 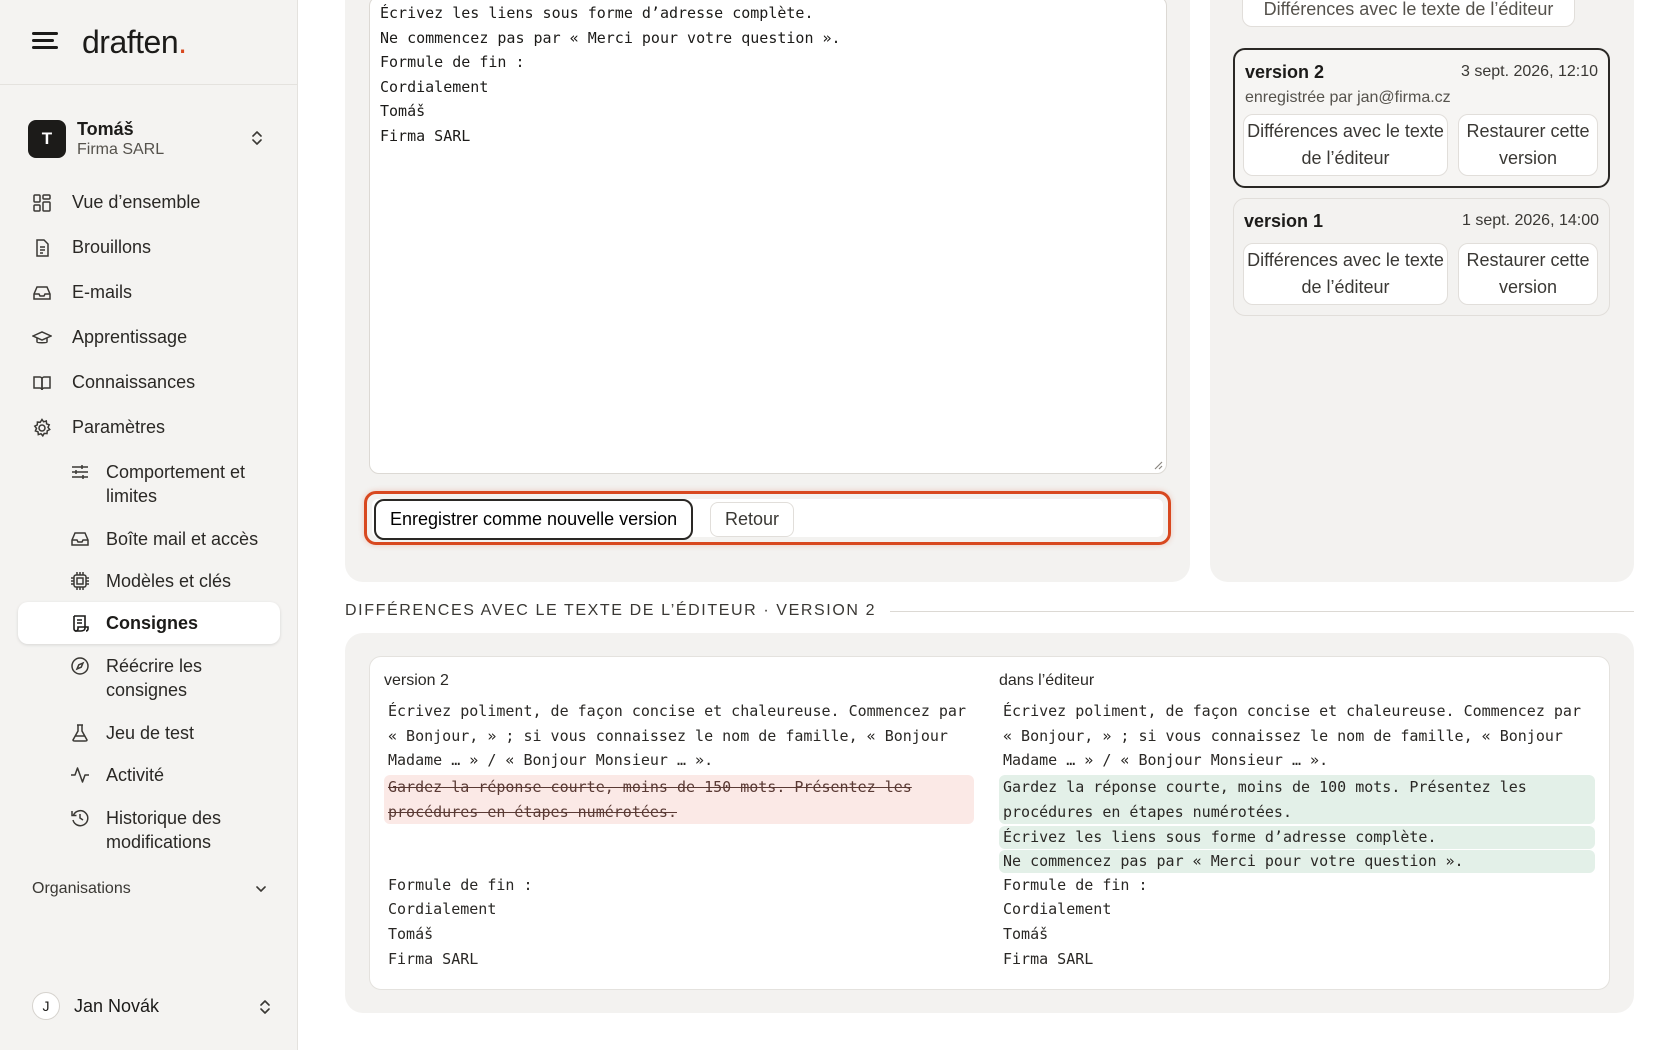 I want to click on version-author: enregistrée par jan@firma.cz, so click(x=1348, y=97).